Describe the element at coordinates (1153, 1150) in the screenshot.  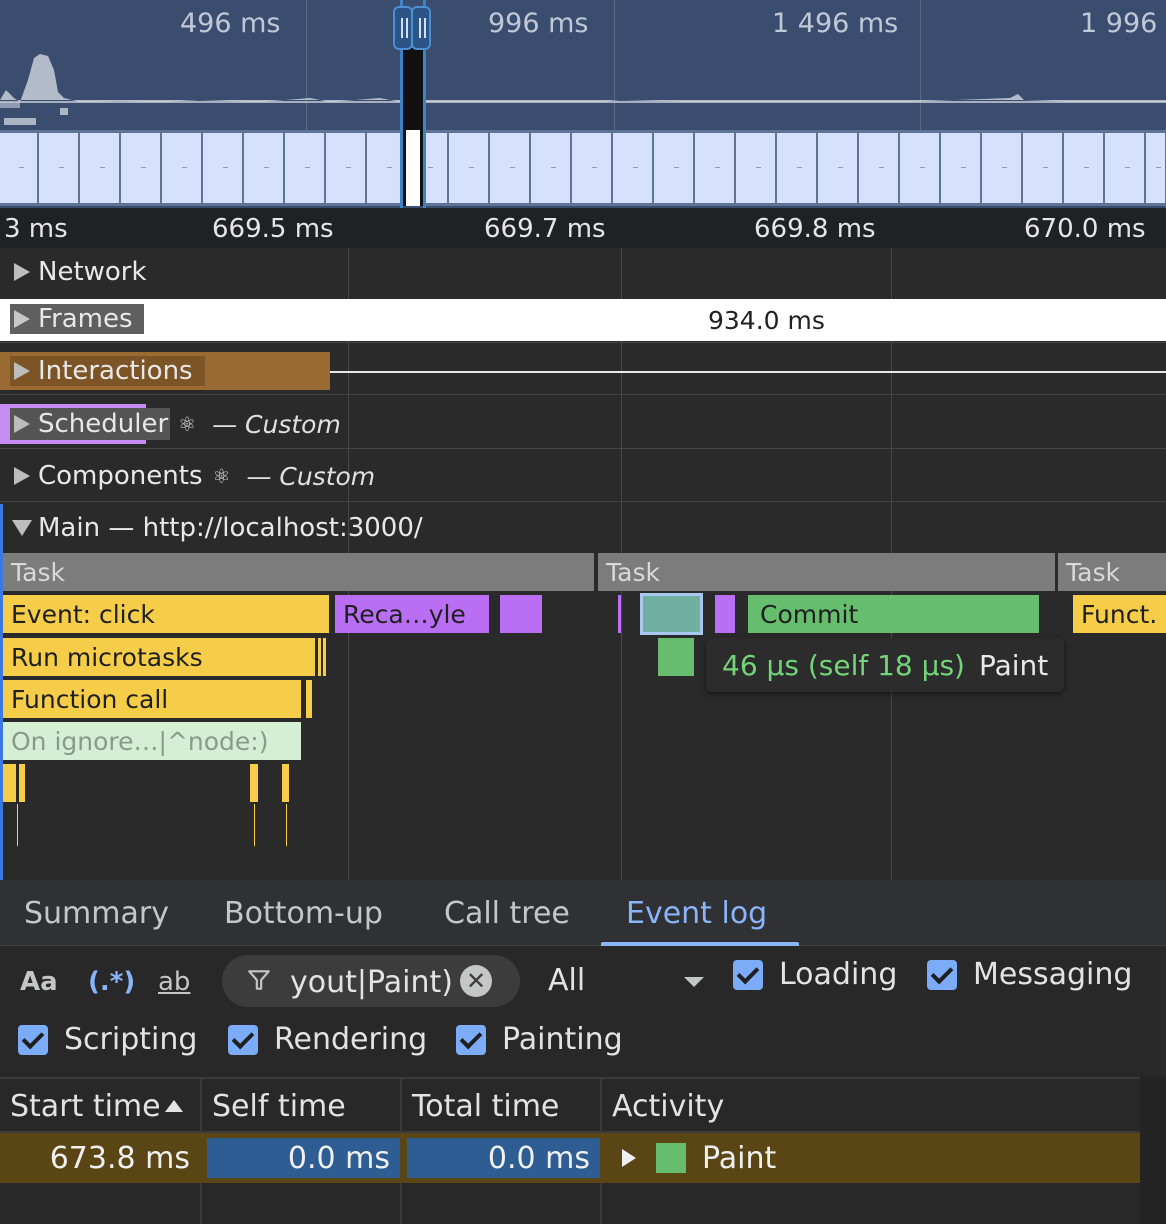
I see `table-scrollbar` at that location.